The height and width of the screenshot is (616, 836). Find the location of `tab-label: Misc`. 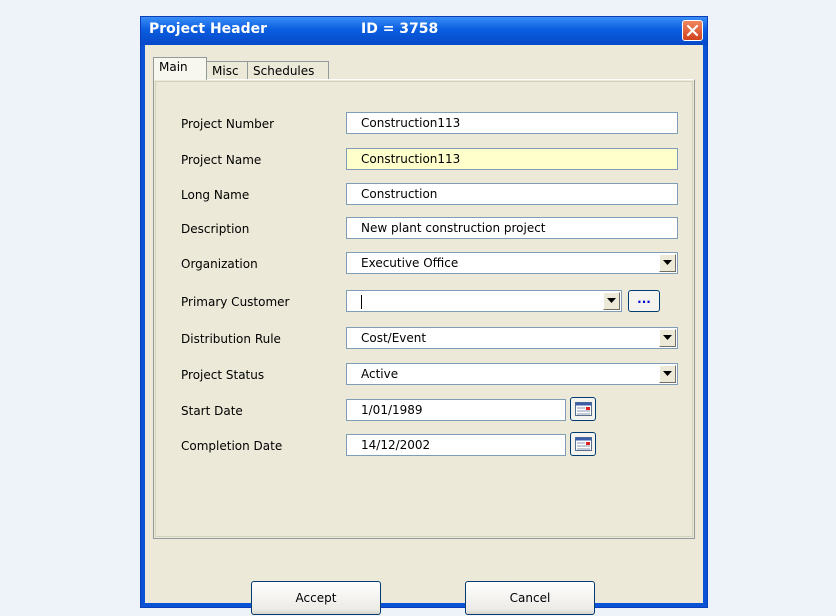

tab-label: Misc is located at coordinates (225, 71).